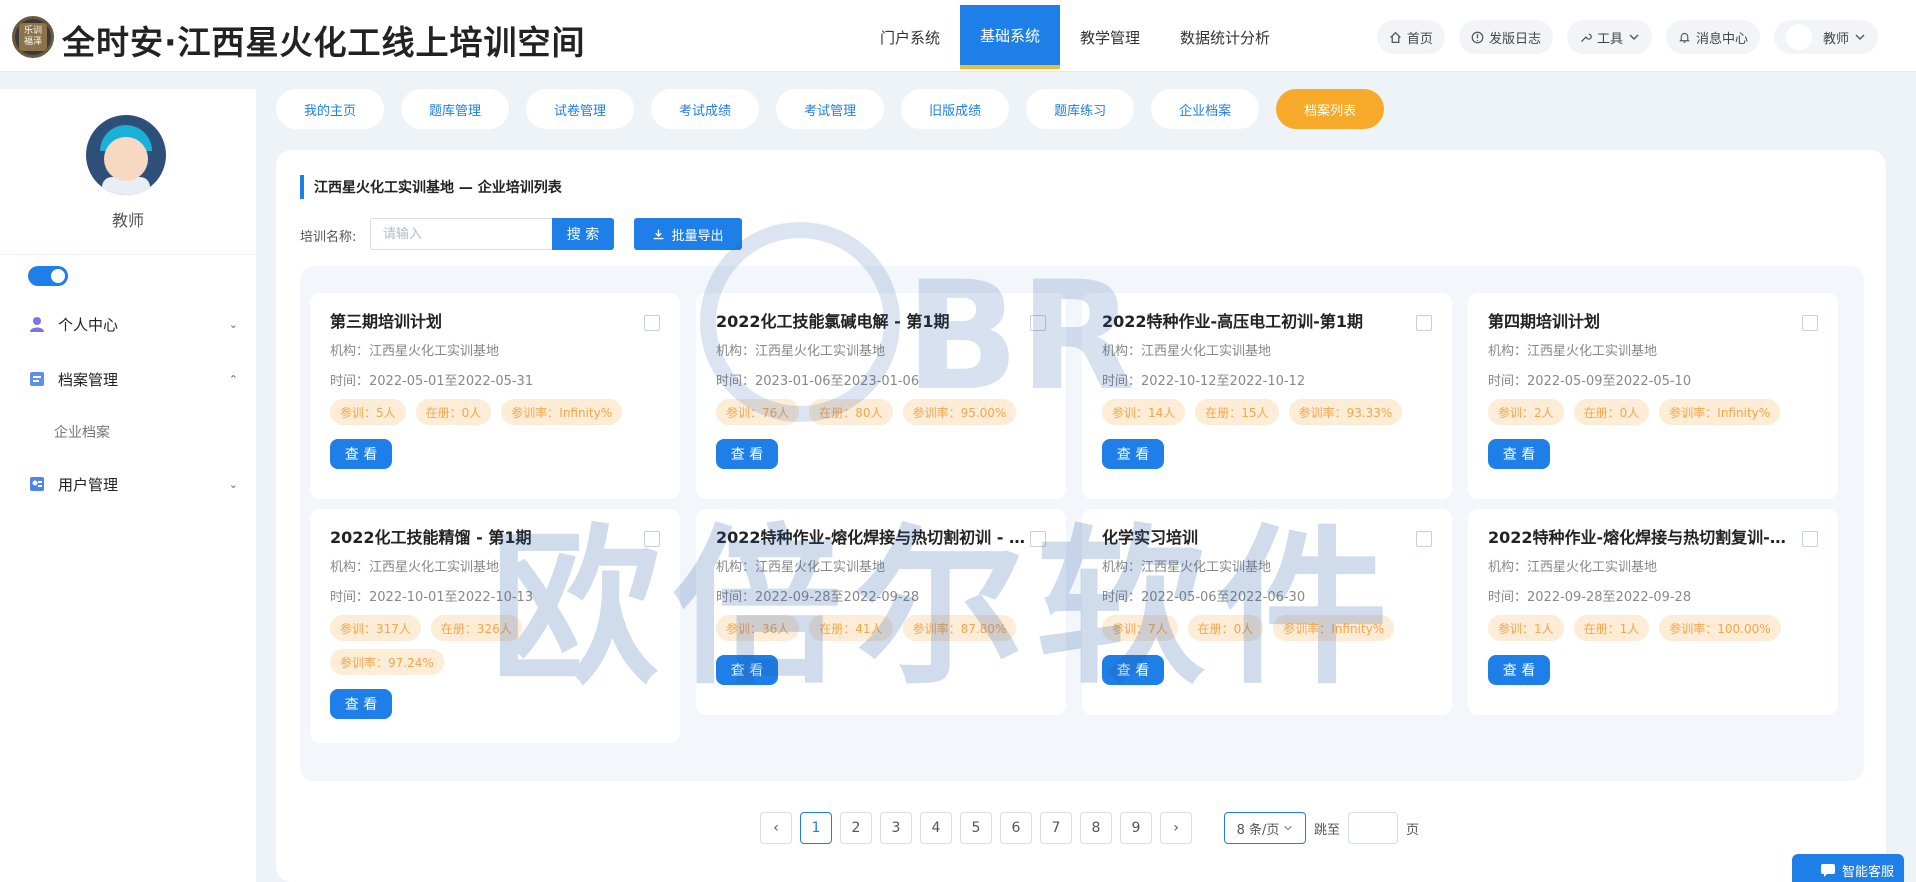  I want to click on tab-practice: 题库练习, so click(1080, 109).